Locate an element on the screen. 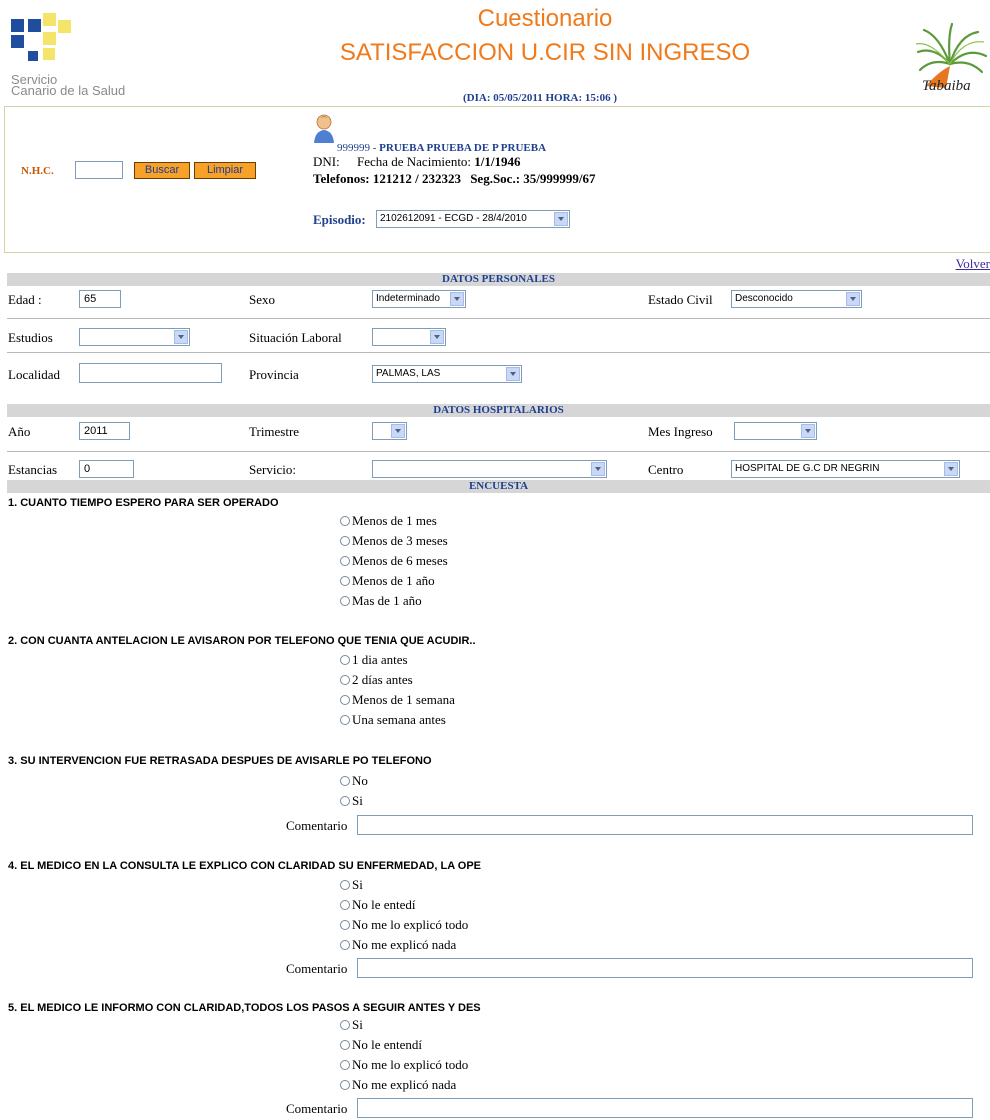  clear-button: Limpiar is located at coordinates (225, 170).